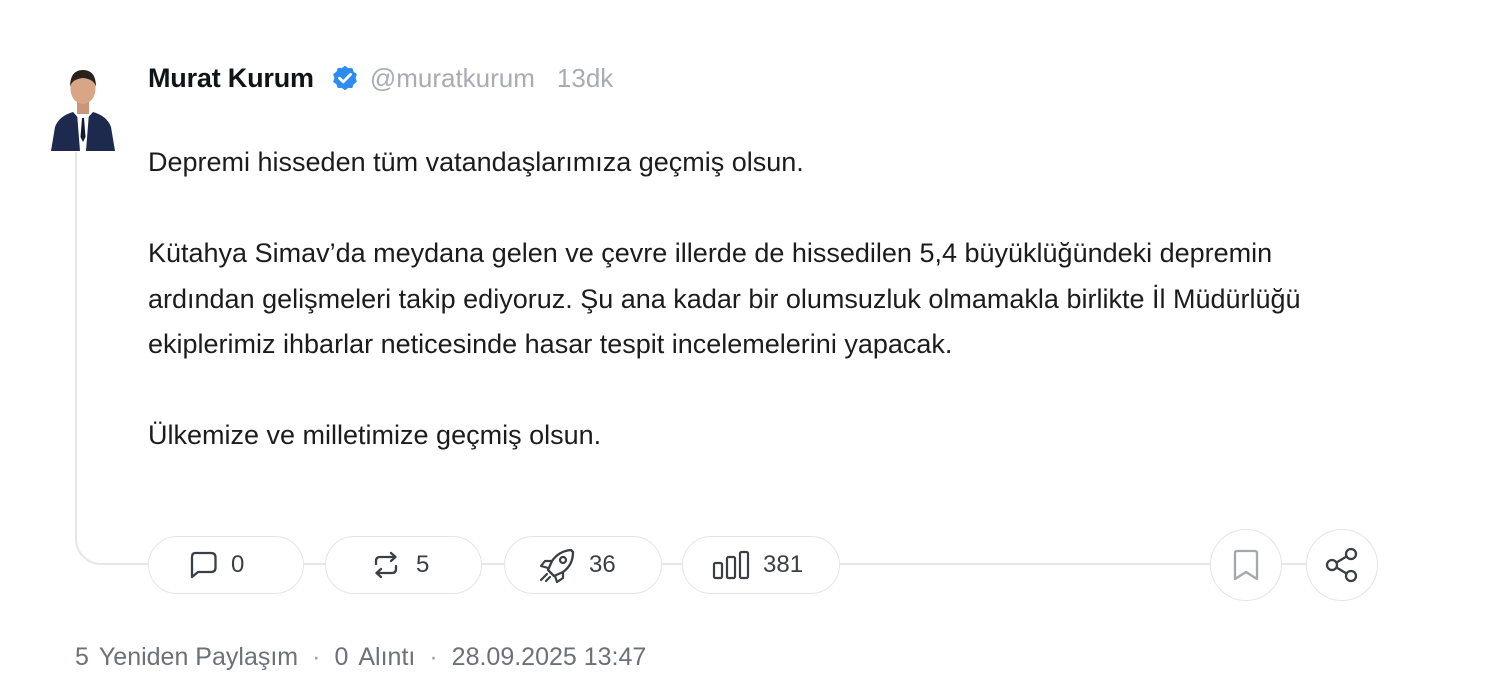 This screenshot has height=675, width=1512. What do you see at coordinates (226, 565) in the screenshot?
I see `reply-button: 0` at bounding box center [226, 565].